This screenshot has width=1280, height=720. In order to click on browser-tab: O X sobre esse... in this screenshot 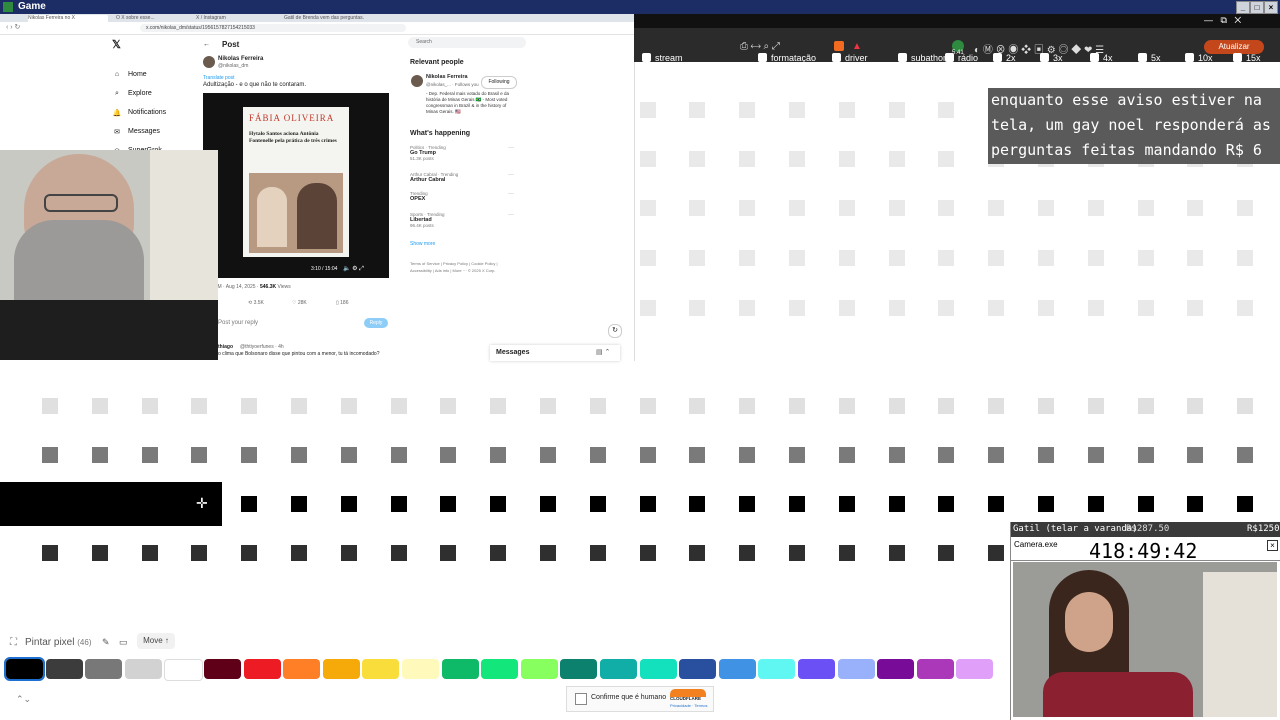, I will do `click(152, 18)`.